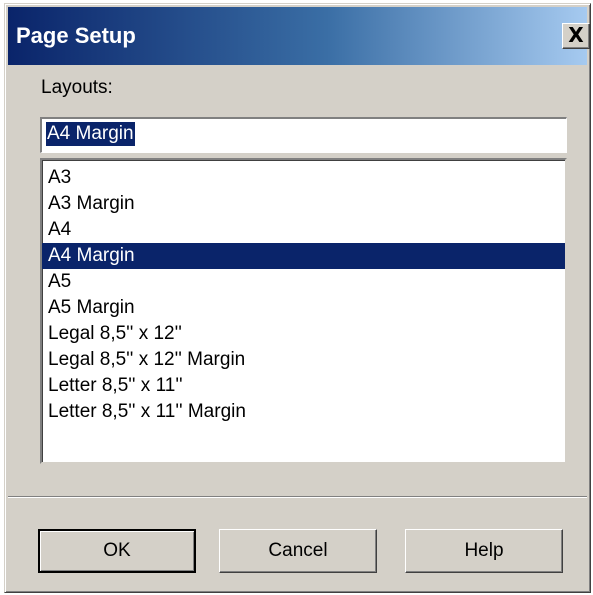 This screenshot has height=595, width=593. I want to click on list-item: Letter 8,5'' x 11'', so click(303, 386).